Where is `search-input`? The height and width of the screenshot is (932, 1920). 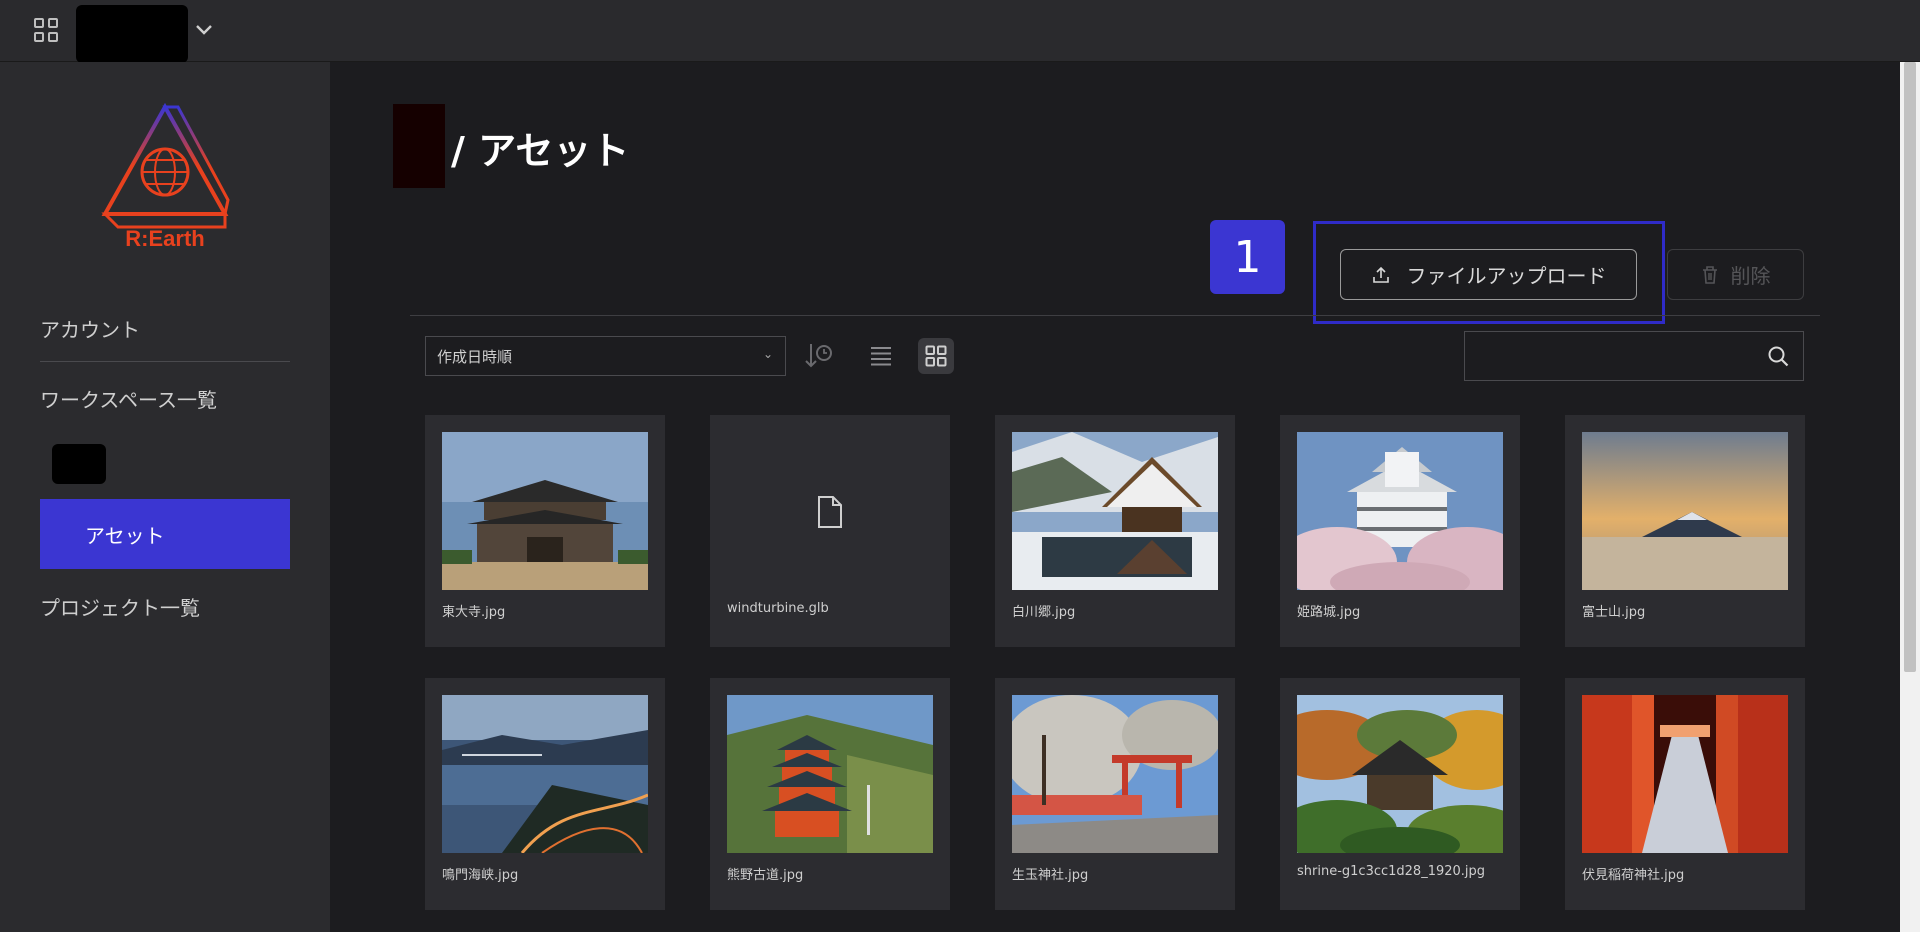
search-input is located at coordinates (1610, 356).